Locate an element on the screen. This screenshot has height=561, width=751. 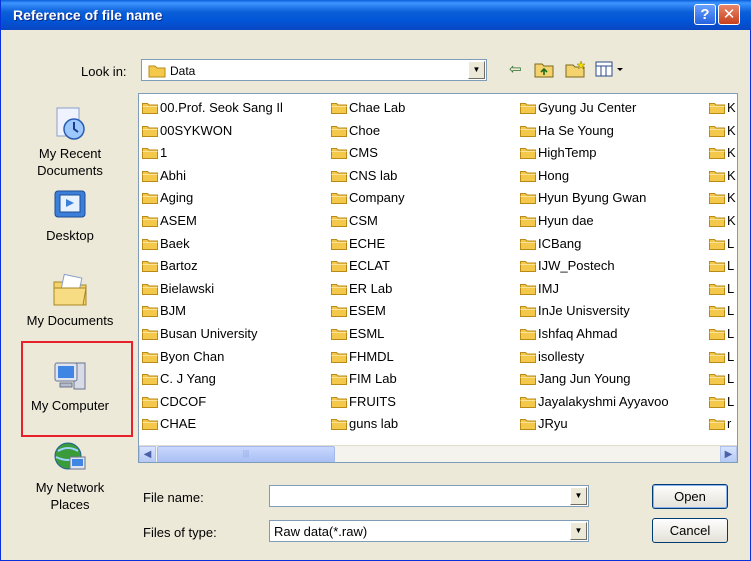
place-my-recent-documents: My Recent Documents is located at coordinates (70, 142).